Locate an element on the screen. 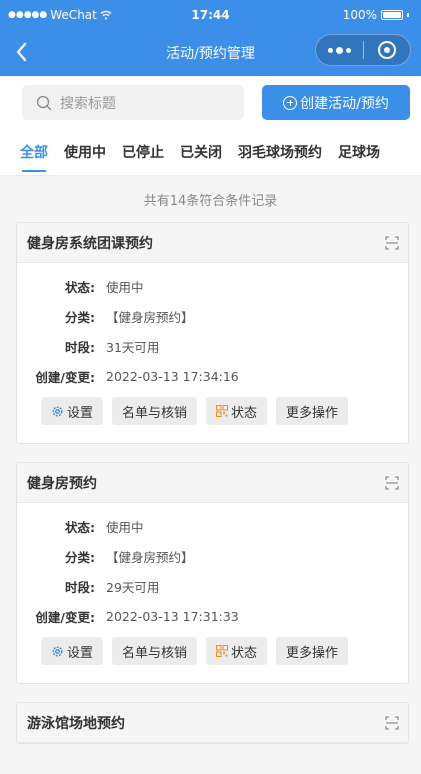  tab-in-use: 使用中 is located at coordinates (85, 153).